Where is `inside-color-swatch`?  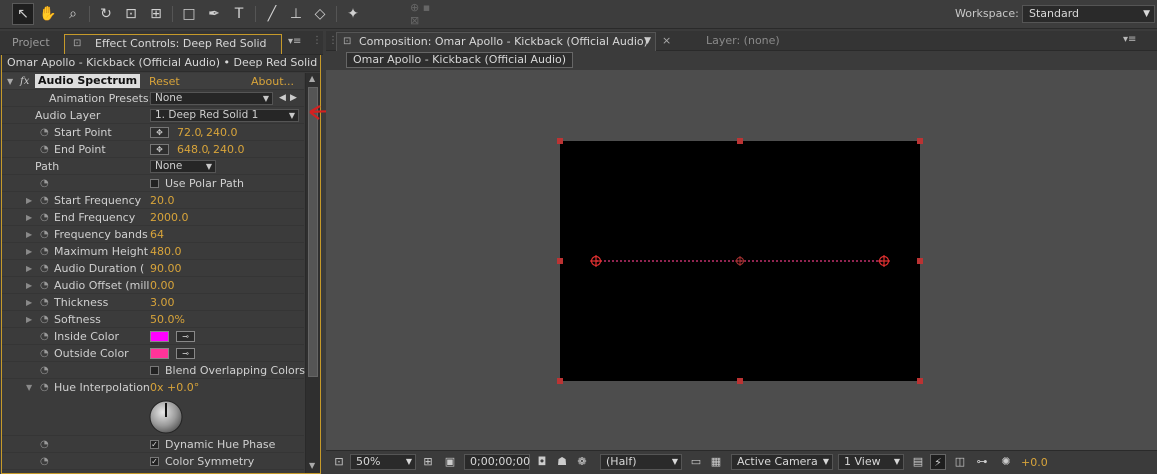 inside-color-swatch is located at coordinates (159, 336).